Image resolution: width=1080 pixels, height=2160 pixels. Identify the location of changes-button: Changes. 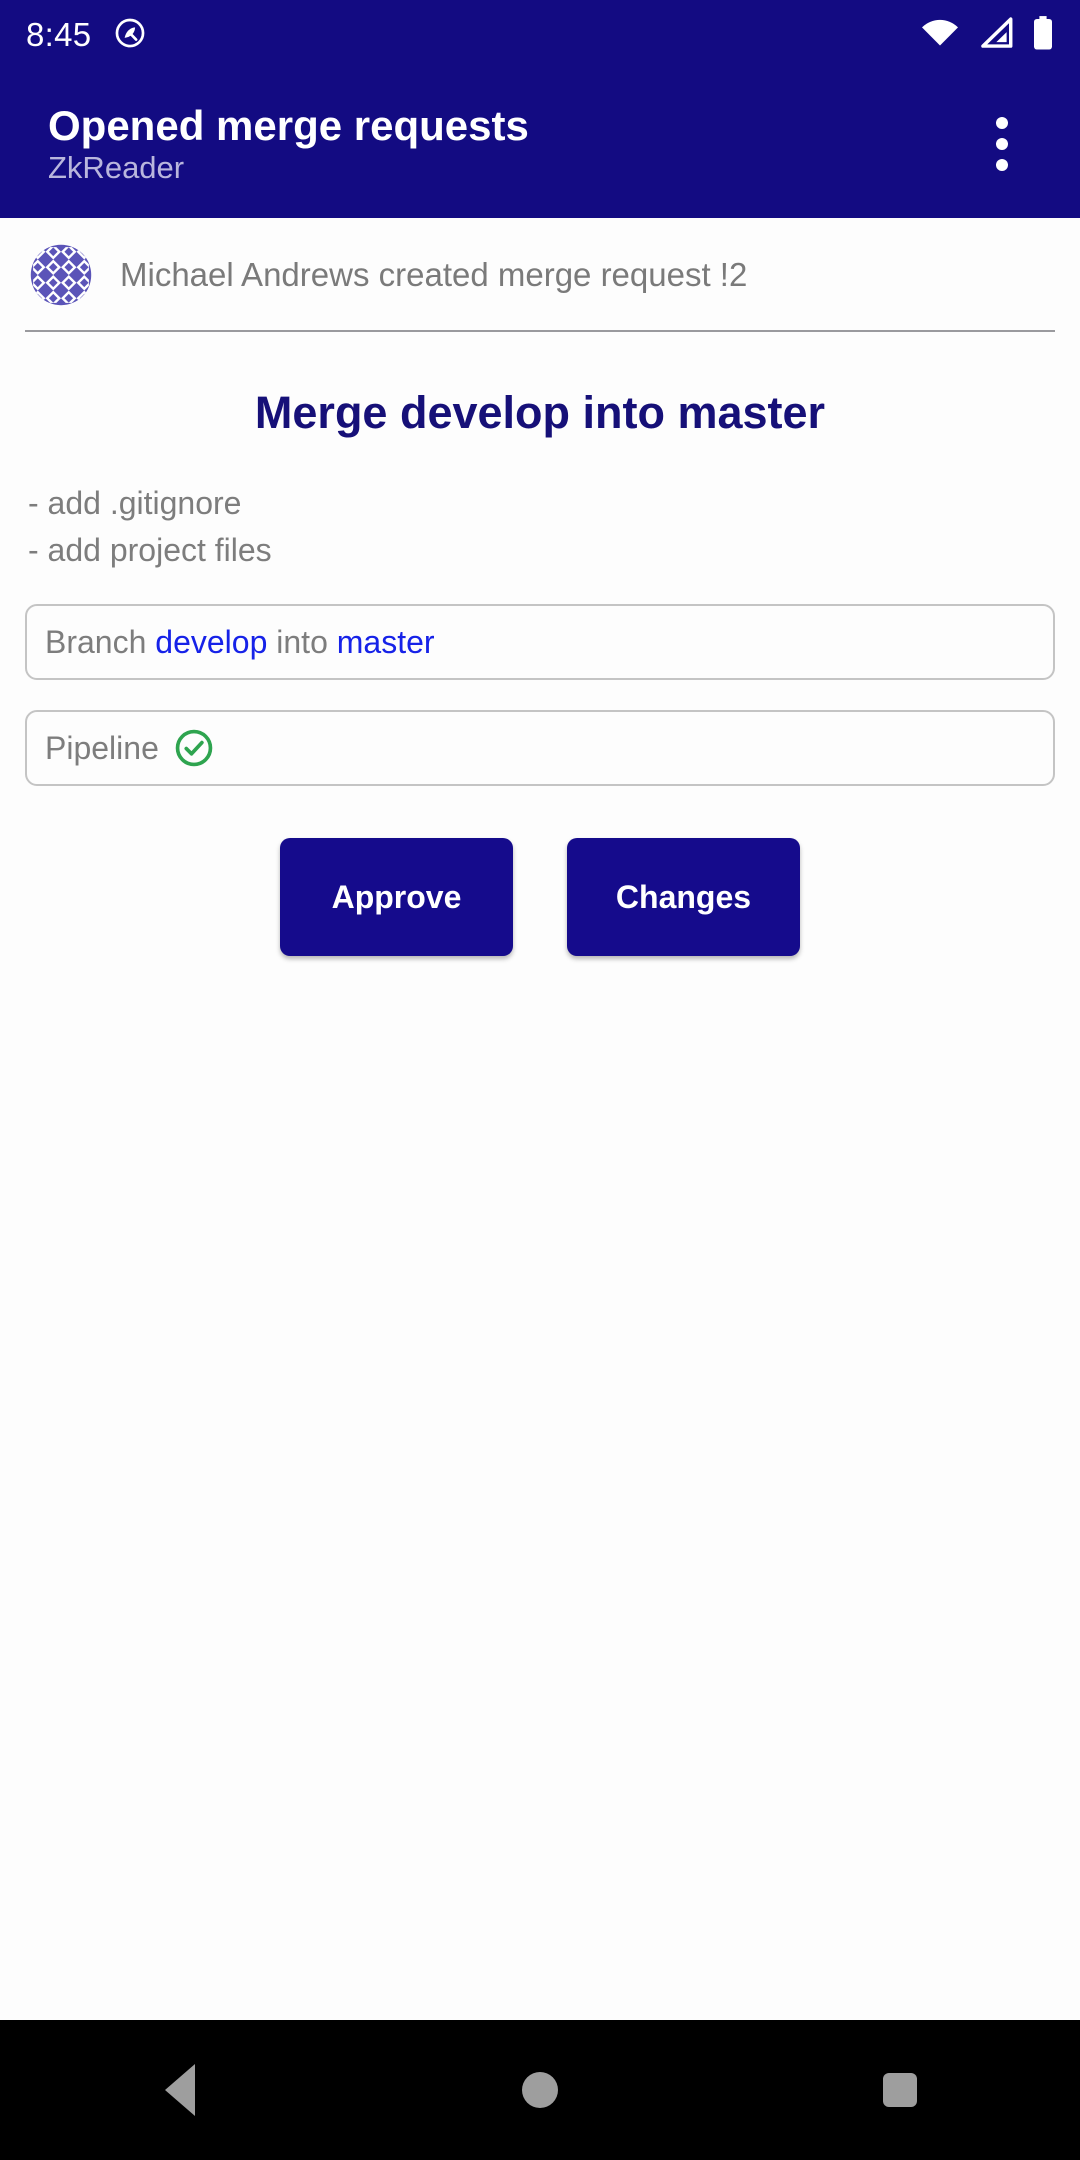
(683, 897).